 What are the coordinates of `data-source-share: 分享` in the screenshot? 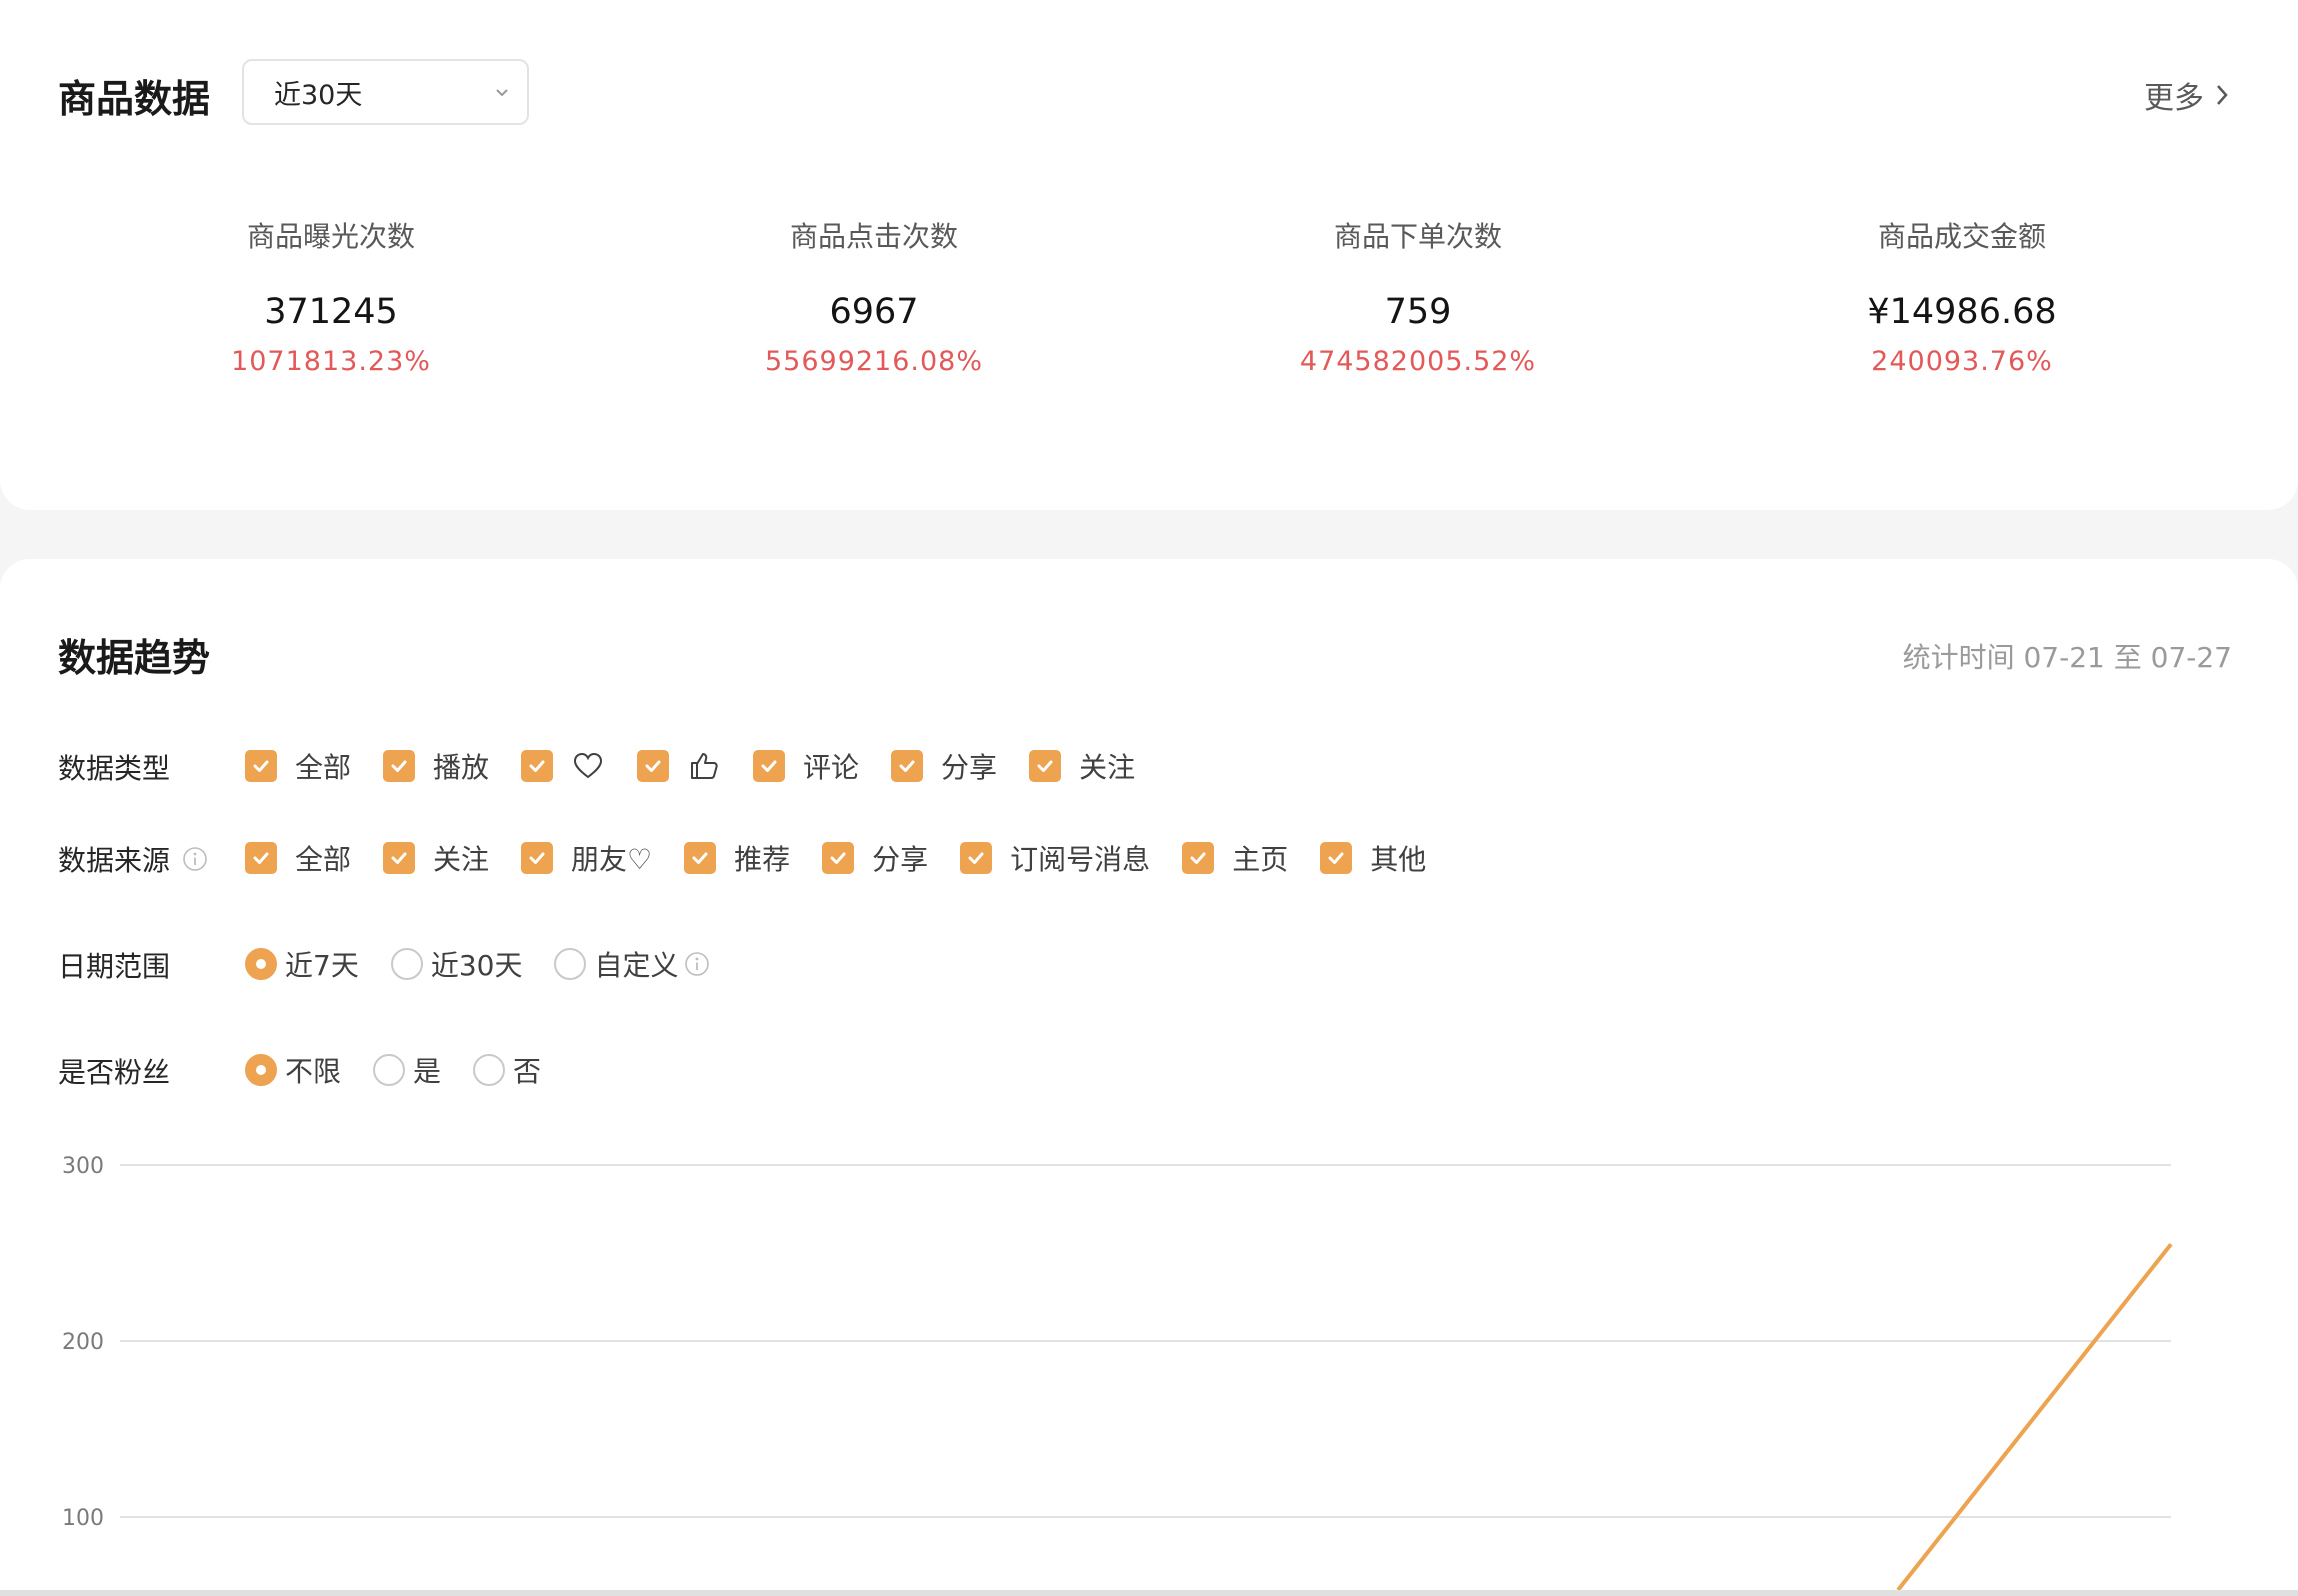 It's located at (875, 858).